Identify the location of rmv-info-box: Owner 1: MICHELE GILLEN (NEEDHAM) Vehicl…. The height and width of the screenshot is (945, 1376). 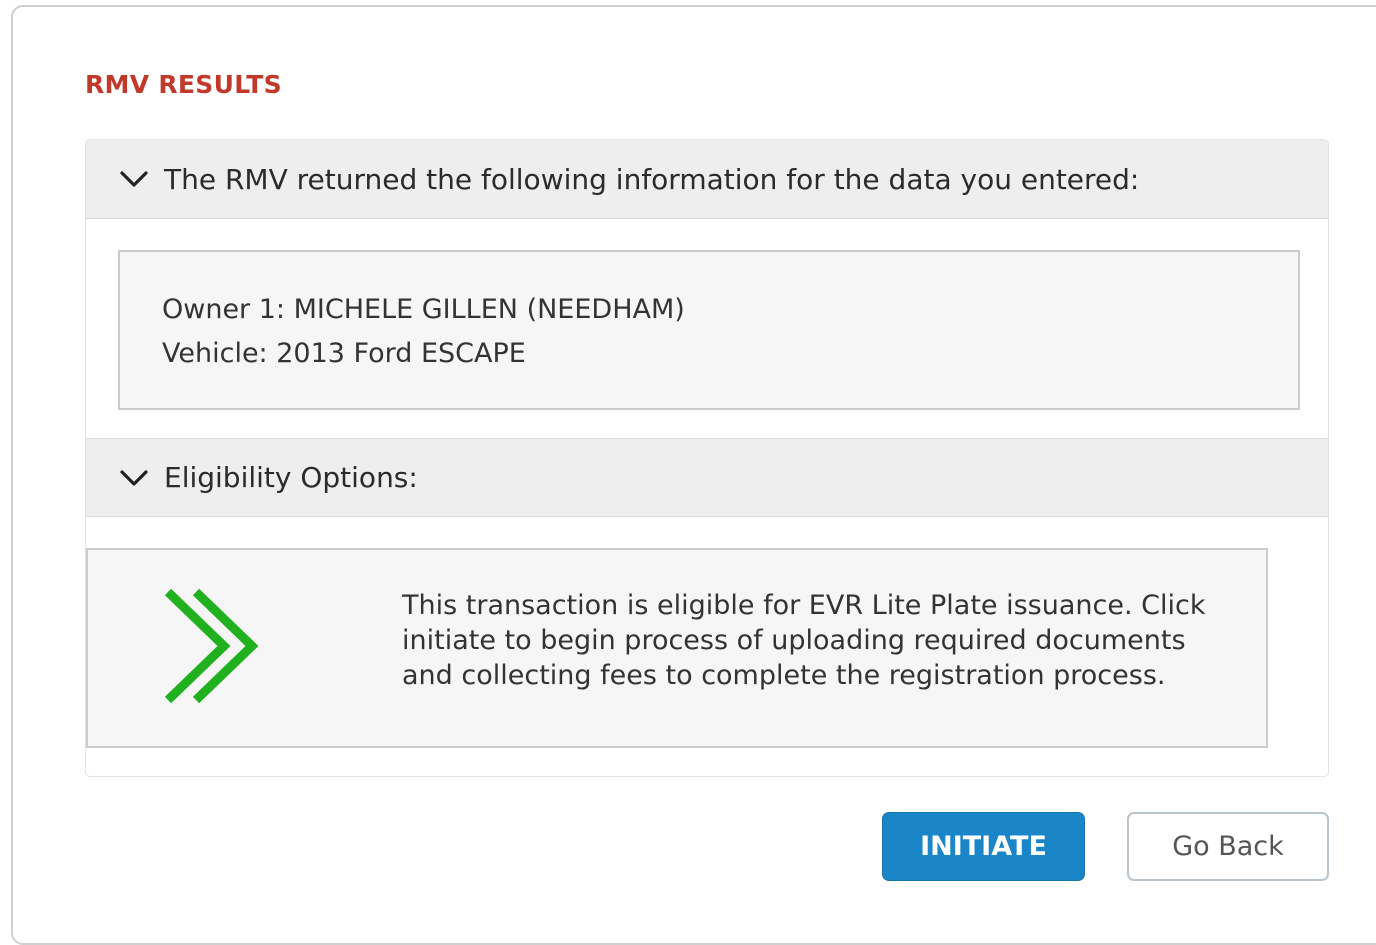
(709, 330).